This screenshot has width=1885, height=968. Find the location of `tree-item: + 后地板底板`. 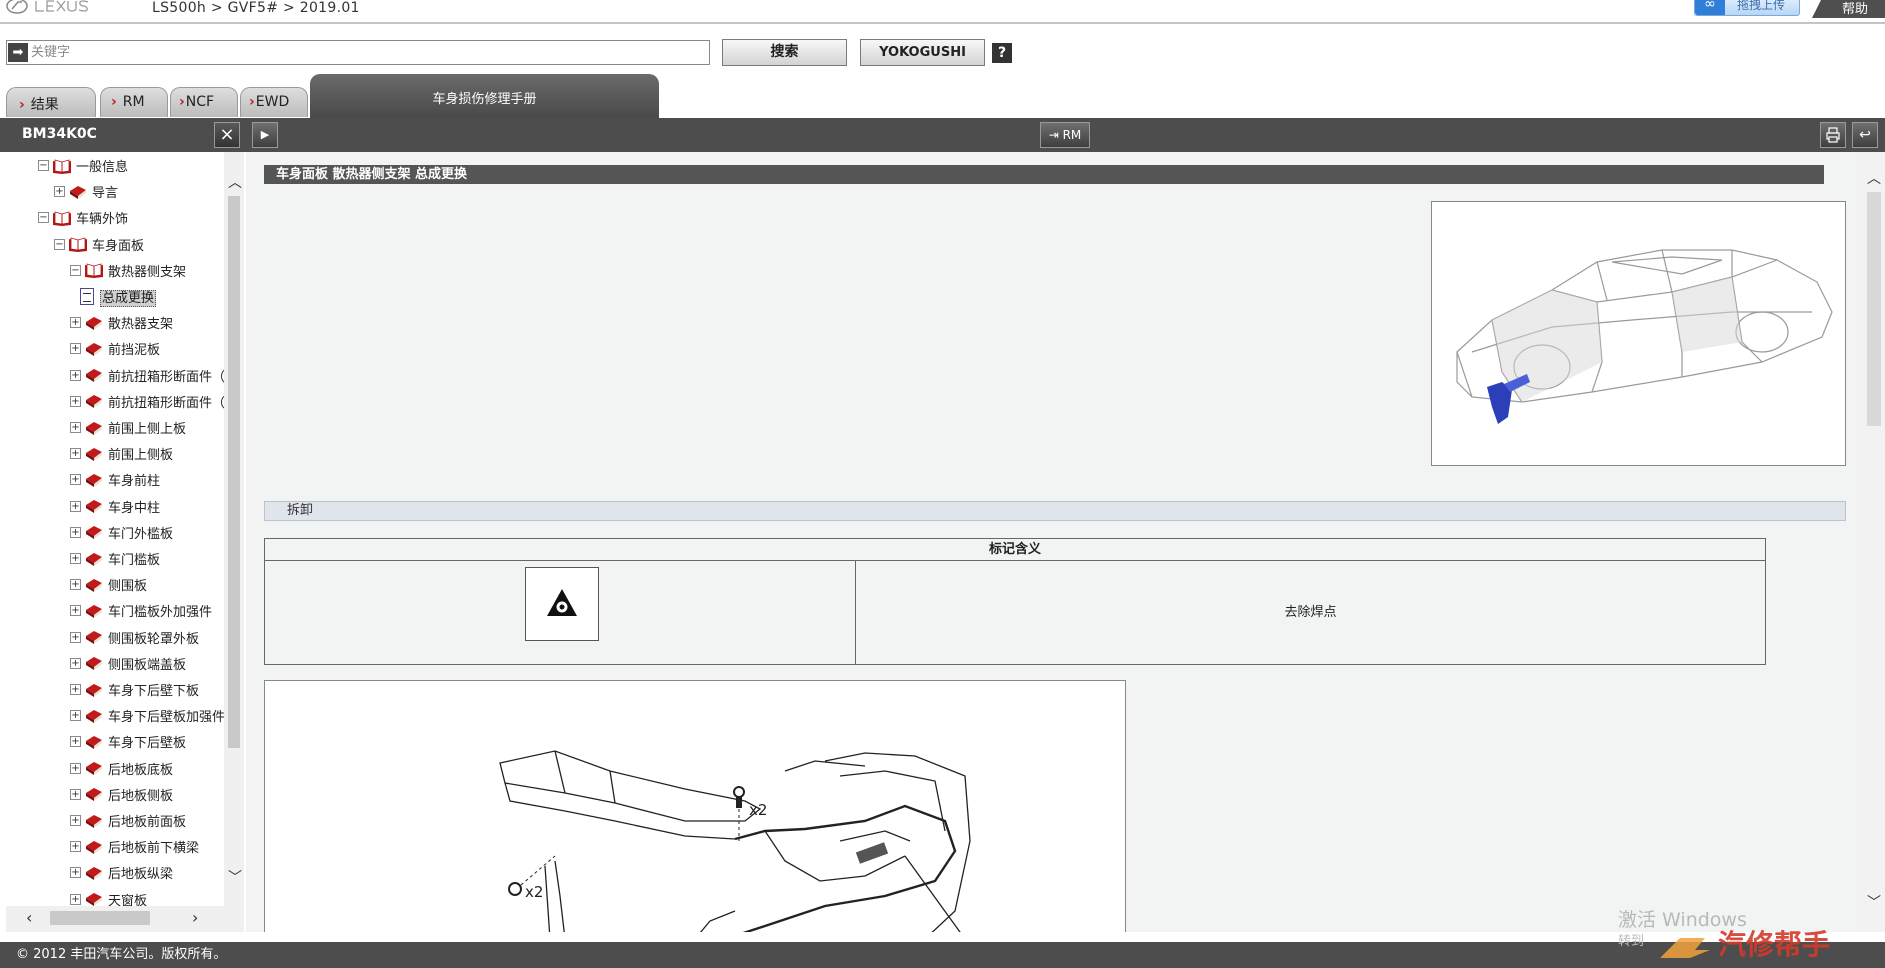

tree-item: + 后地板底板 is located at coordinates (121, 770).